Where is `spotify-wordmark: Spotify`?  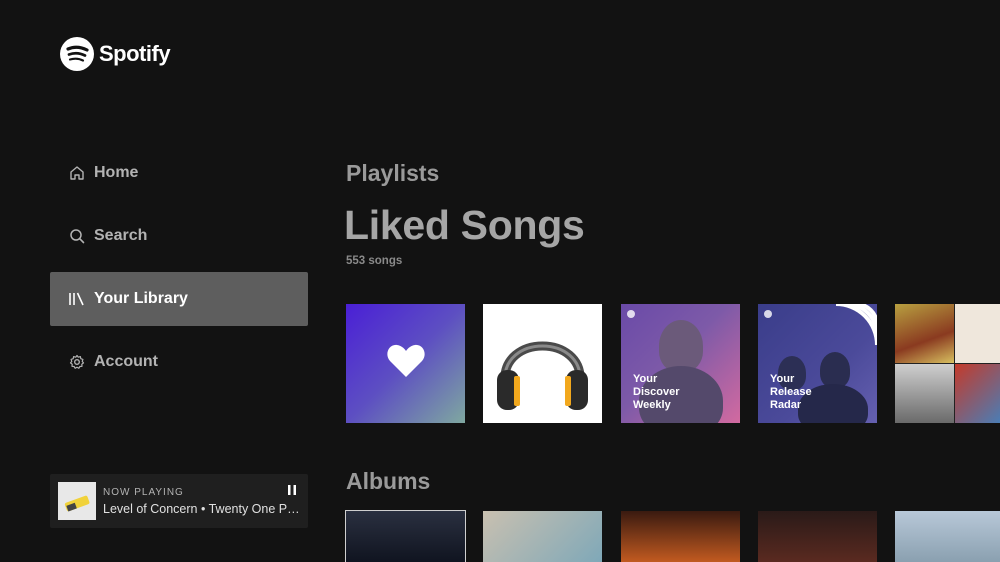 spotify-wordmark: Spotify is located at coordinates (135, 53).